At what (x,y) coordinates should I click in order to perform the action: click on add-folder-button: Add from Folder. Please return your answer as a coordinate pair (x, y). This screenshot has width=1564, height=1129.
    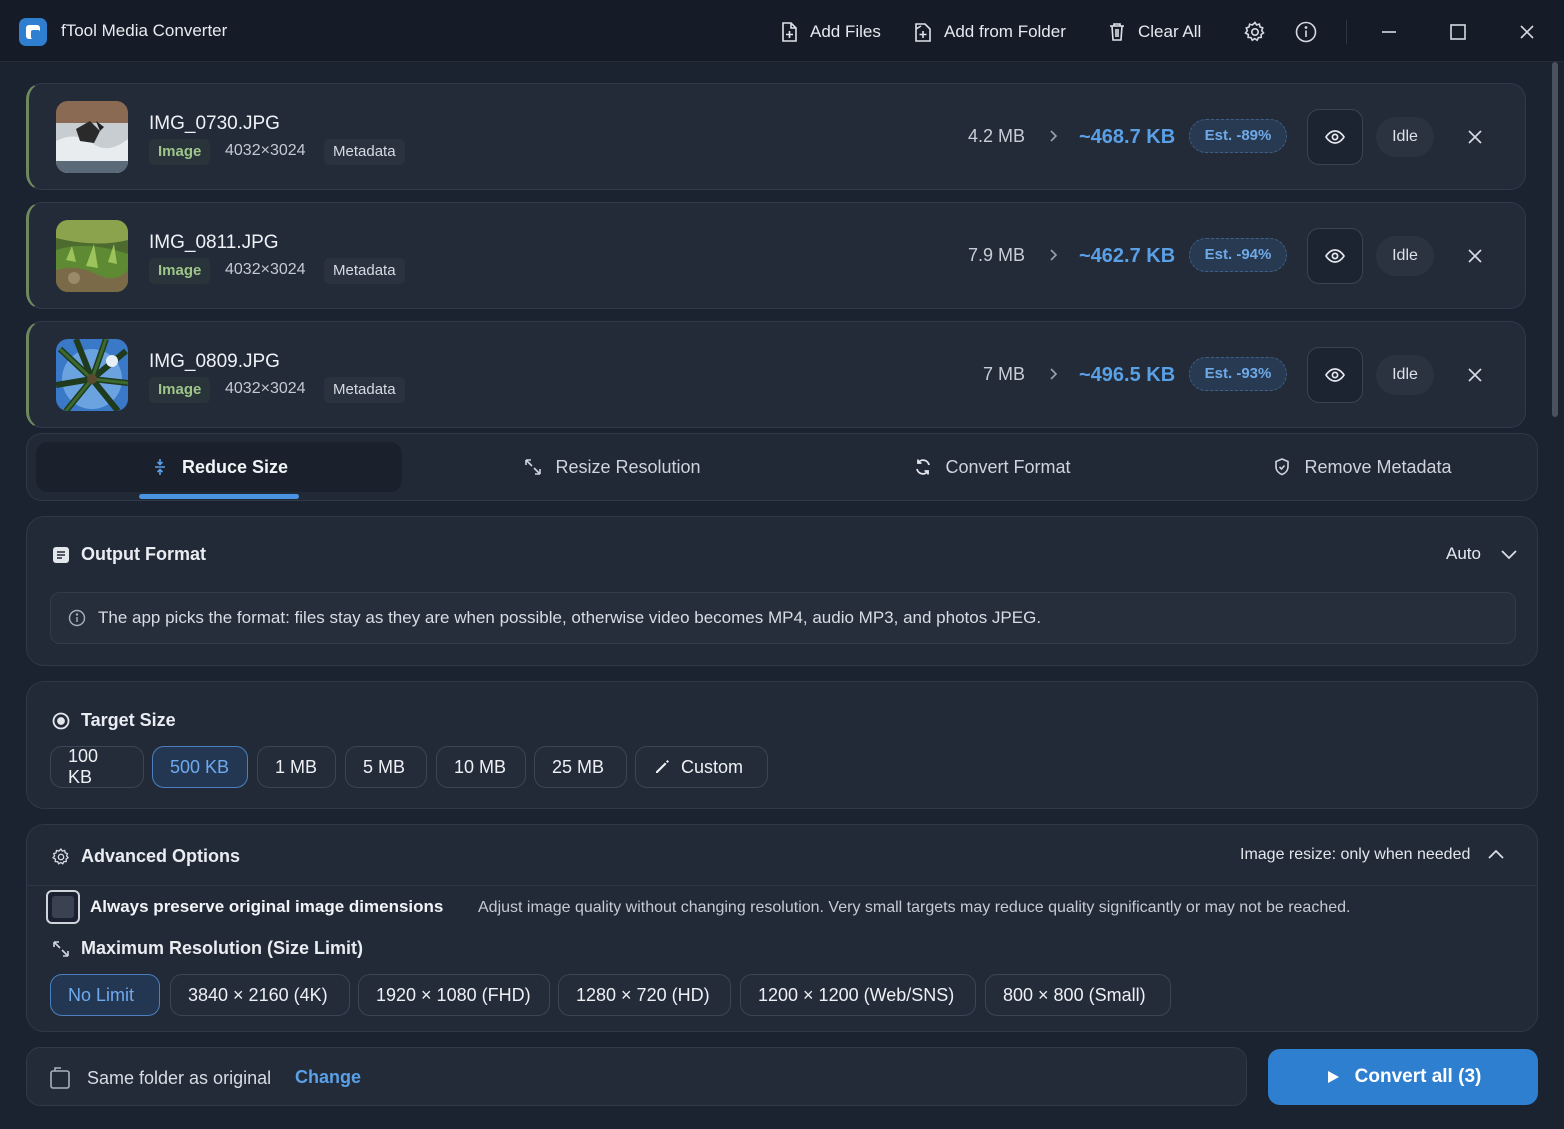
    Looking at the image, I should click on (989, 32).